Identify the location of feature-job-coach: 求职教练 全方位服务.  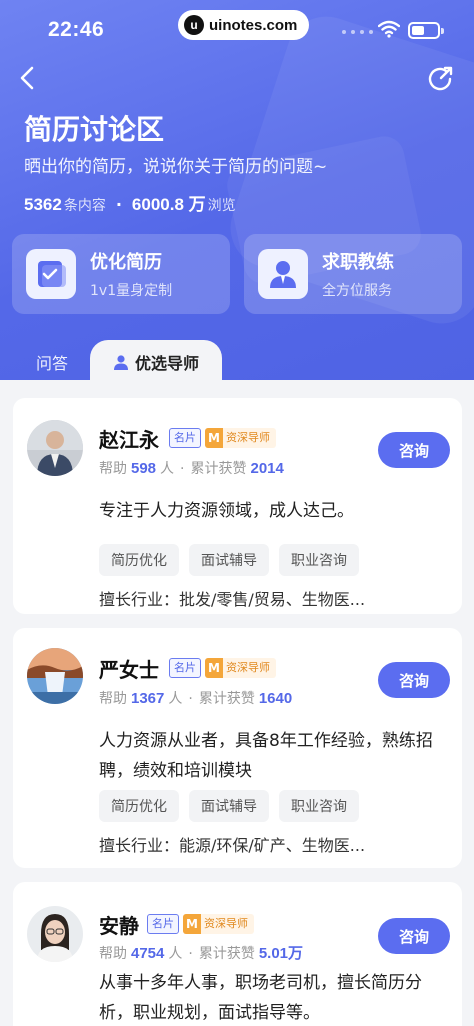
(353, 274).